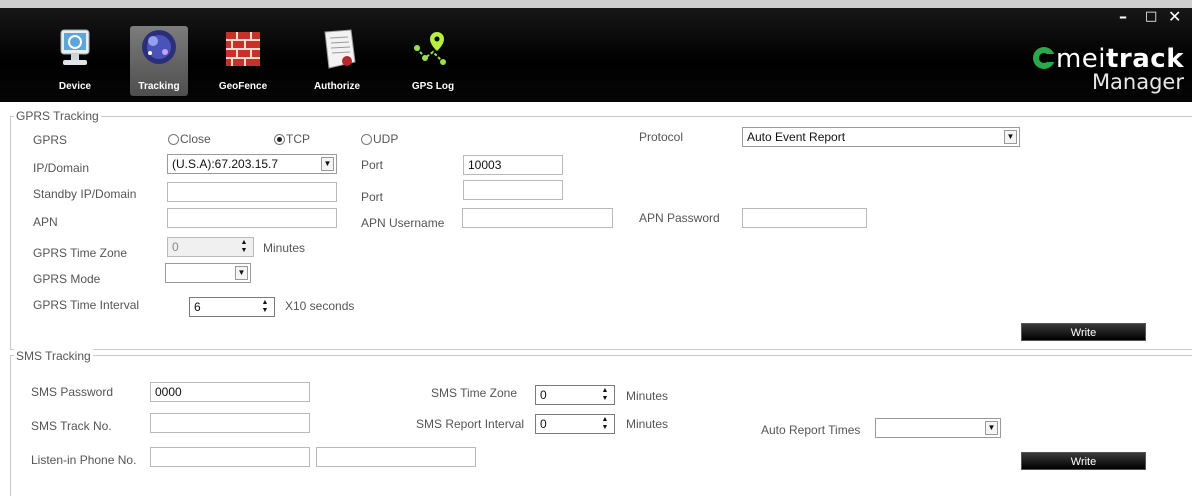 The width and height of the screenshot is (1192, 496). What do you see at coordinates (543, 395) in the screenshot?
I see `sms-timezone-value: 0` at bounding box center [543, 395].